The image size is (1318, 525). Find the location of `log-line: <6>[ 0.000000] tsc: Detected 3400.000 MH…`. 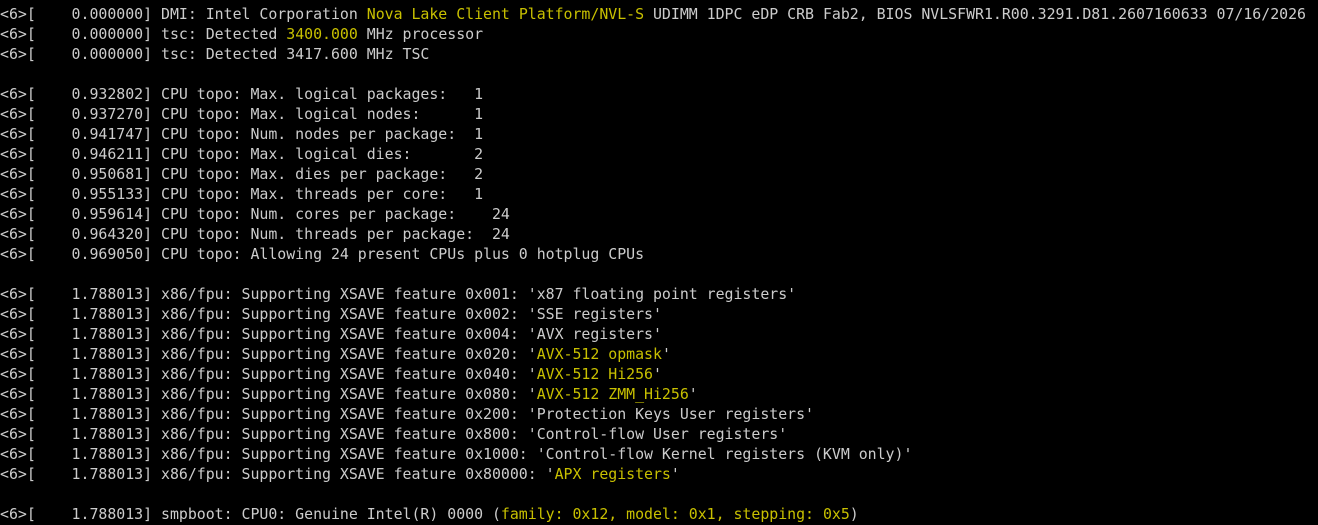

log-line: <6>[ 0.000000] tsc: Detected 3400.000 MH… is located at coordinates (659, 34).